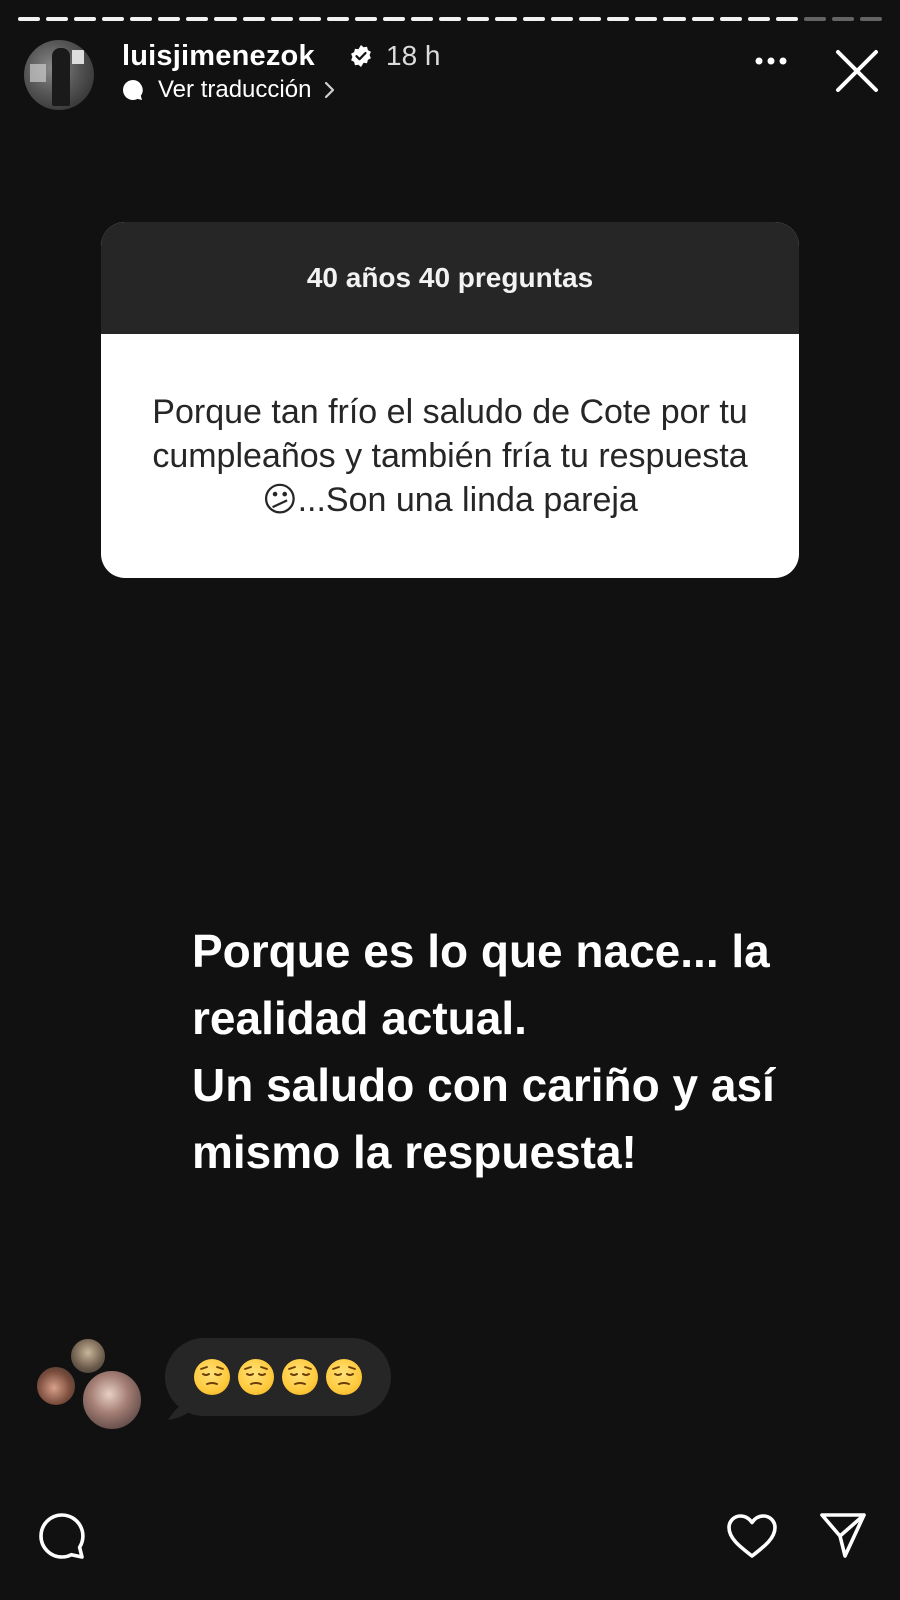 This screenshot has width=900, height=1600. Describe the element at coordinates (843, 1535) in the screenshot. I see `send-icon` at that location.